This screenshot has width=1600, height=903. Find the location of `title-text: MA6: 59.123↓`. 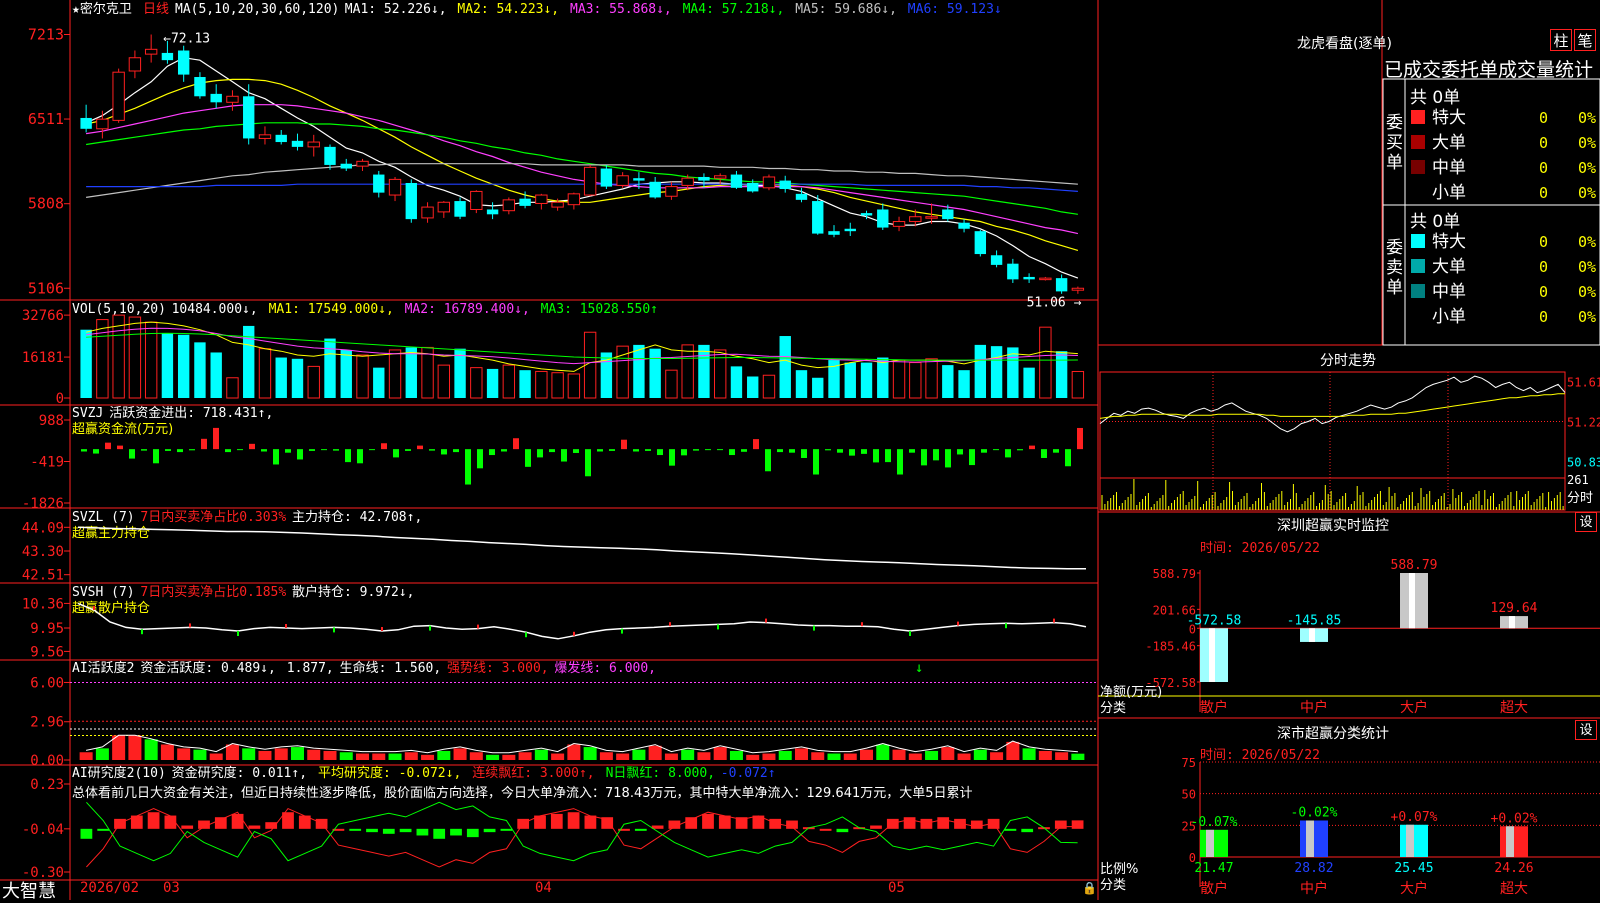

title-text: MA6: 59.123↓ is located at coordinates (955, 9).